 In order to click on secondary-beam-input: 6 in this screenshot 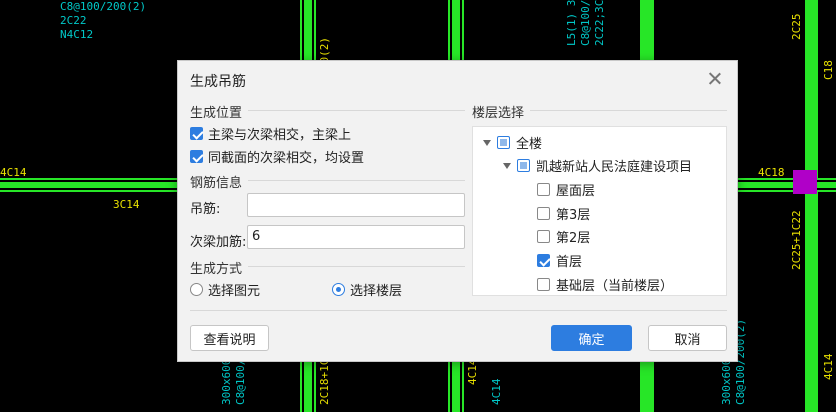, I will do `click(356, 237)`.